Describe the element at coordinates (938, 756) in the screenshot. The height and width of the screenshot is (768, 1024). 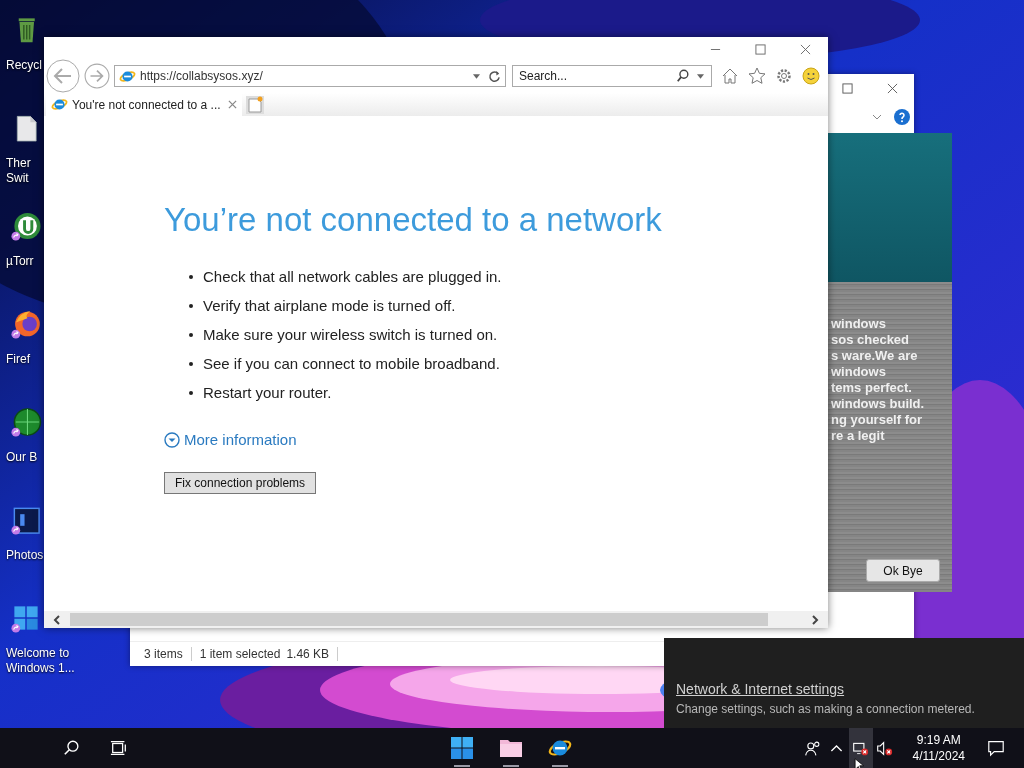
I see `clock-date: 4/11/2024` at that location.